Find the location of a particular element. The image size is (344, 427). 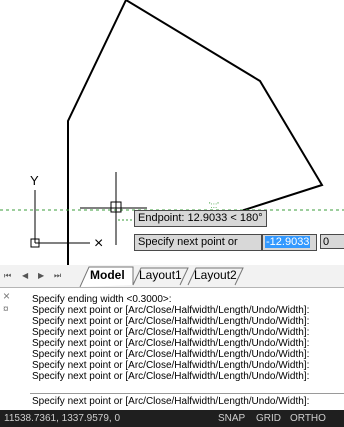

close-icon: × is located at coordinates (6, 296).